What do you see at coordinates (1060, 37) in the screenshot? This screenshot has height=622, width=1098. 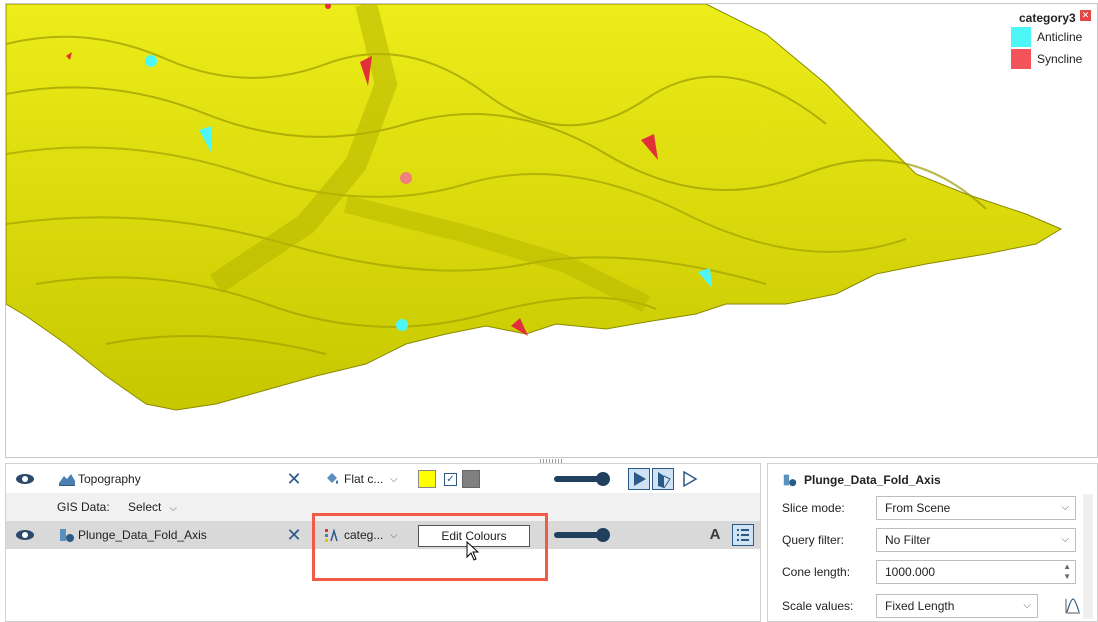 I see `legend-label: Anticline` at bounding box center [1060, 37].